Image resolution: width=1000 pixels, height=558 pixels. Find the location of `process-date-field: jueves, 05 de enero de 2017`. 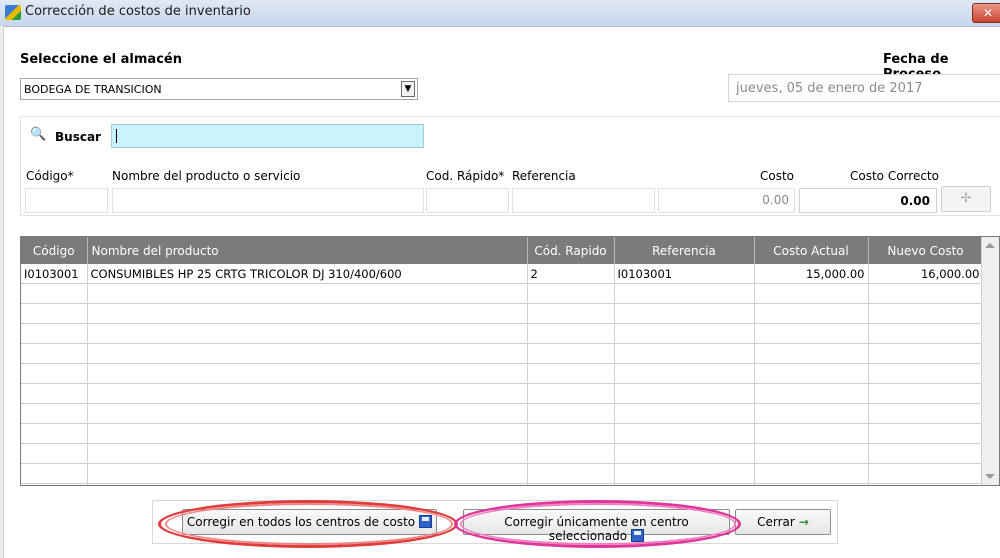

process-date-field: jueves, 05 de enero de 2017 is located at coordinates (864, 88).